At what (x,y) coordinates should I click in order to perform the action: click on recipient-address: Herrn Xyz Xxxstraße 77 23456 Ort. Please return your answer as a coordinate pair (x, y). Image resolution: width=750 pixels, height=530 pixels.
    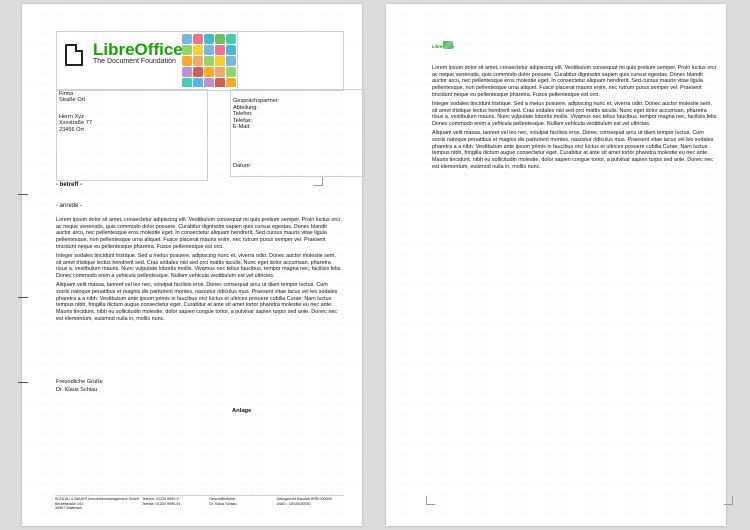
    Looking at the image, I should click on (75, 123).